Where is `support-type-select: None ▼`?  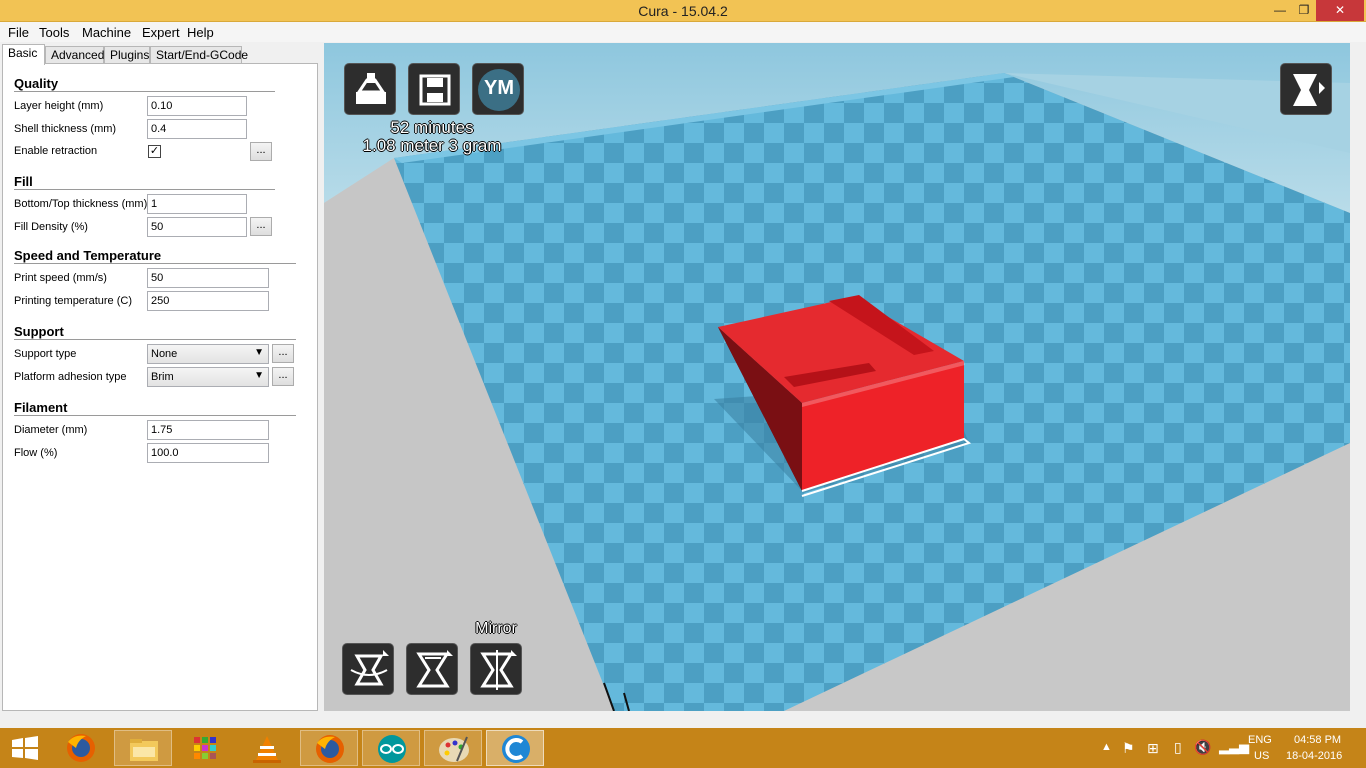
support-type-select: None ▼ is located at coordinates (208, 354).